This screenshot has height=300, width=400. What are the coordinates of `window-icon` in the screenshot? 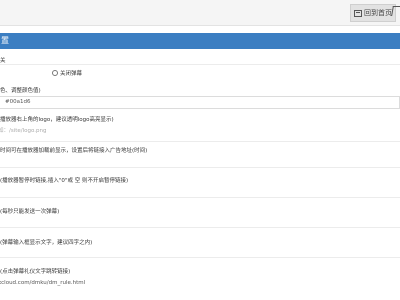 It's located at (358, 13).